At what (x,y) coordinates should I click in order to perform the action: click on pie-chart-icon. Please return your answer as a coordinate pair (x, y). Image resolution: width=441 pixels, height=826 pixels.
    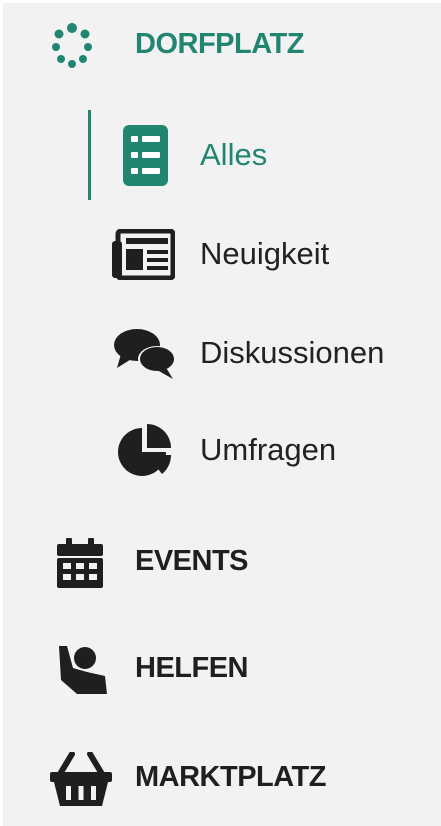
    Looking at the image, I should click on (145, 450).